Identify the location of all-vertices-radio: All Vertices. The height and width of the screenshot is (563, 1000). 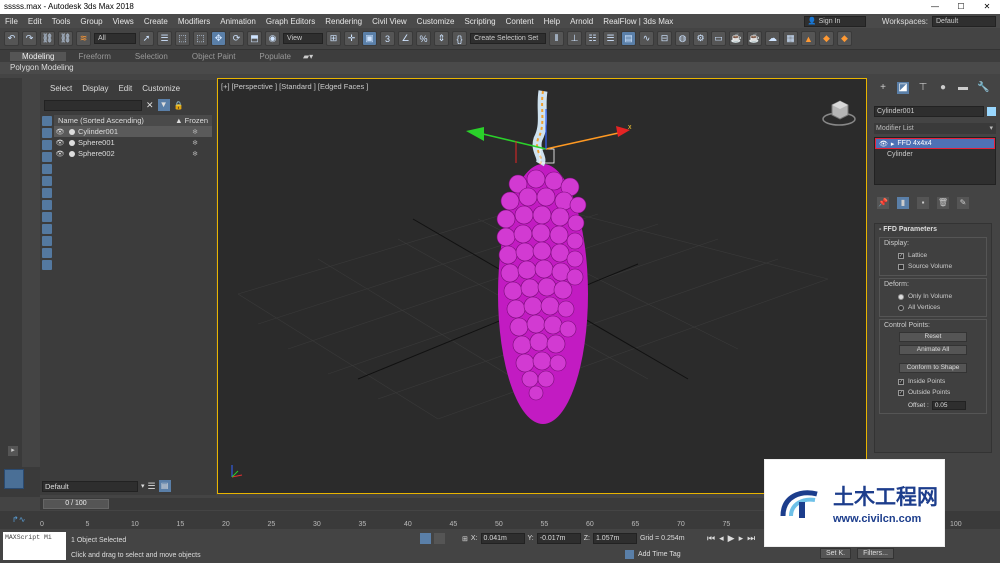
(933, 307).